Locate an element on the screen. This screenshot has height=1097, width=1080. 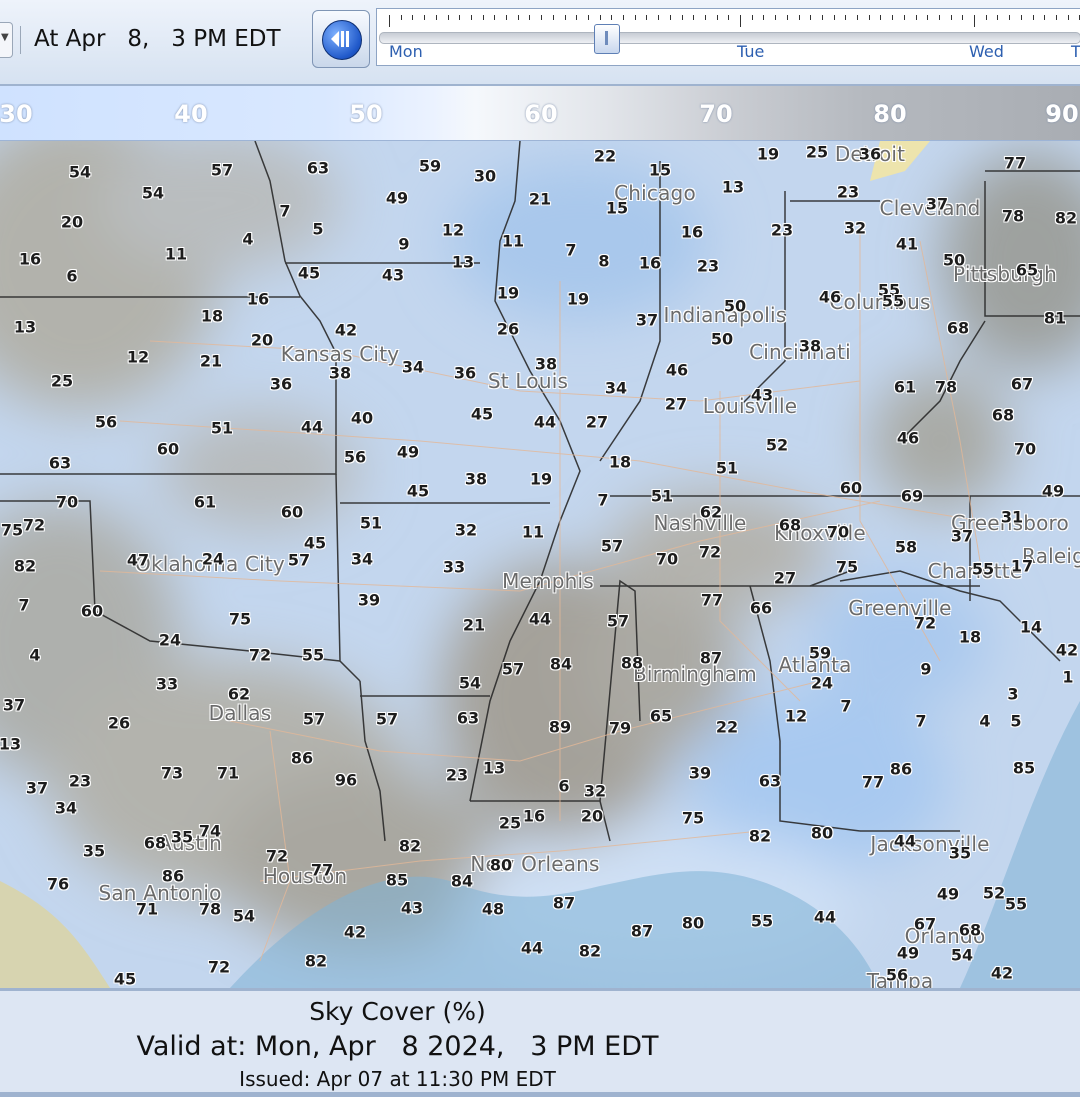
sky-cover-value: 63 is located at coordinates (468, 718).